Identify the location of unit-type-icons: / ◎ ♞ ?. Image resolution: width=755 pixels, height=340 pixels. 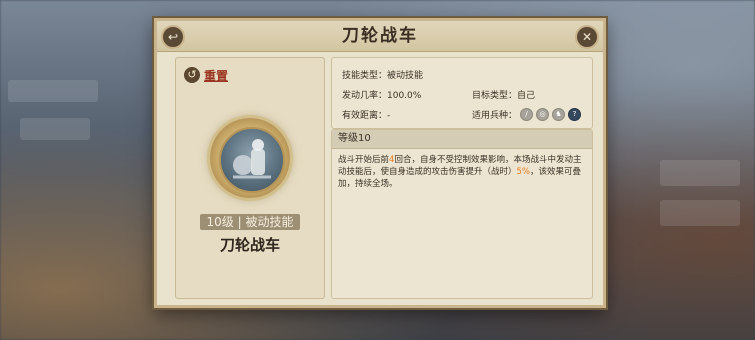
(550, 114).